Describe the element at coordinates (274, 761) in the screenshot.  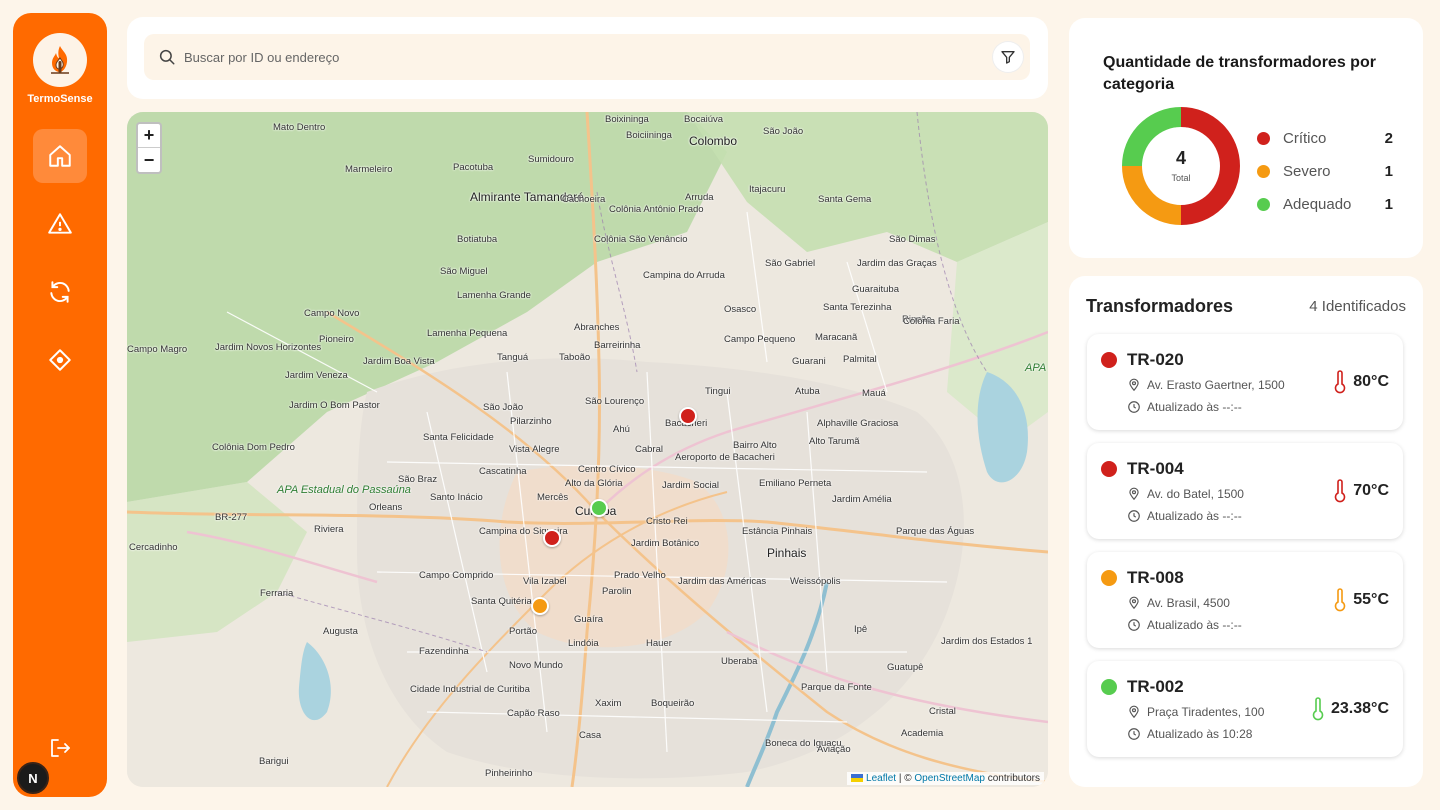
I see `map-label: Barigui` at that location.